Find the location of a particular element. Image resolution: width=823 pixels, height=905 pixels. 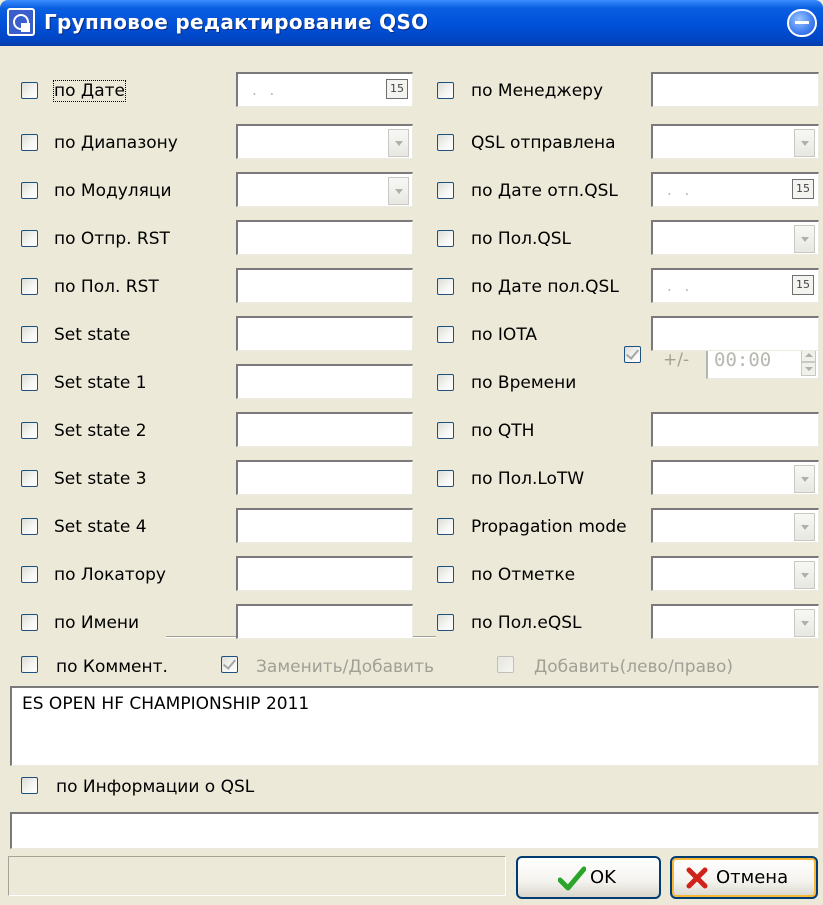

right-5-text-input is located at coordinates (735, 333).